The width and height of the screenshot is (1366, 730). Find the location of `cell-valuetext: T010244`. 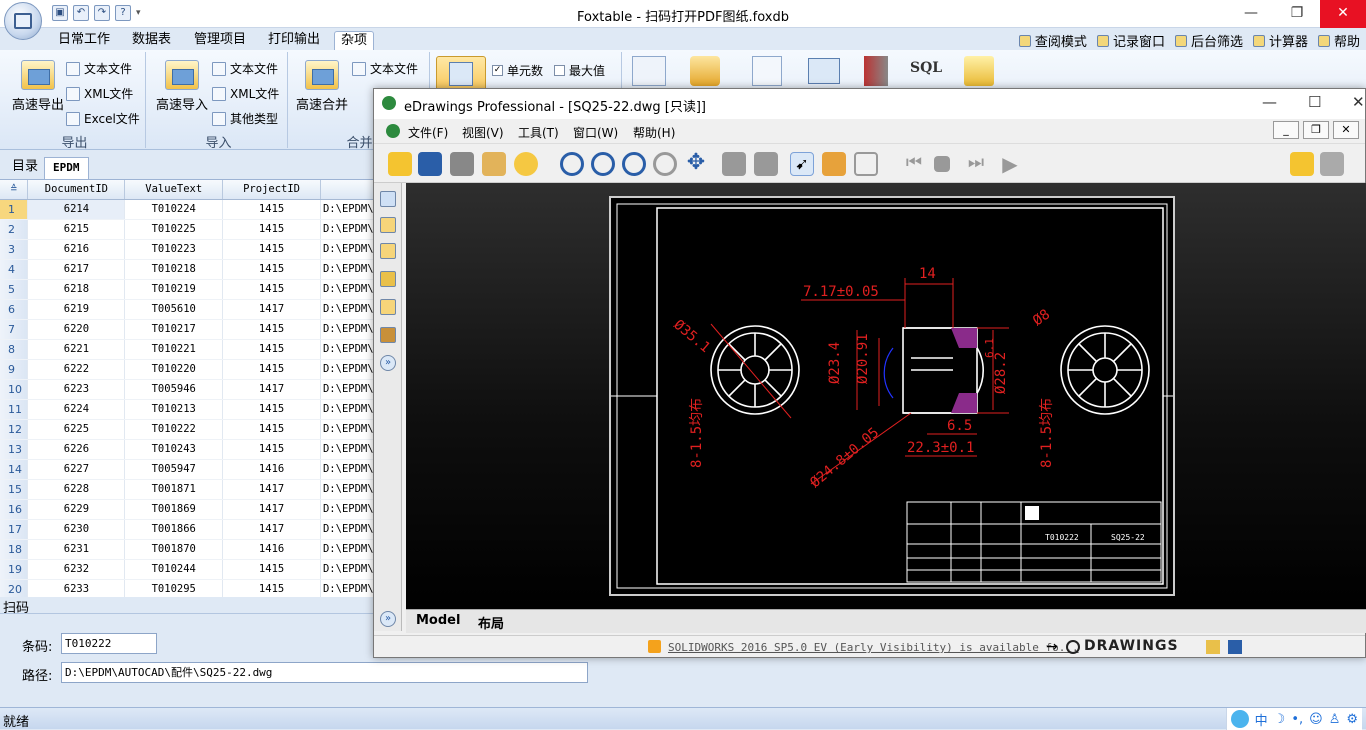

cell-valuetext: T010244 is located at coordinates (174, 569).